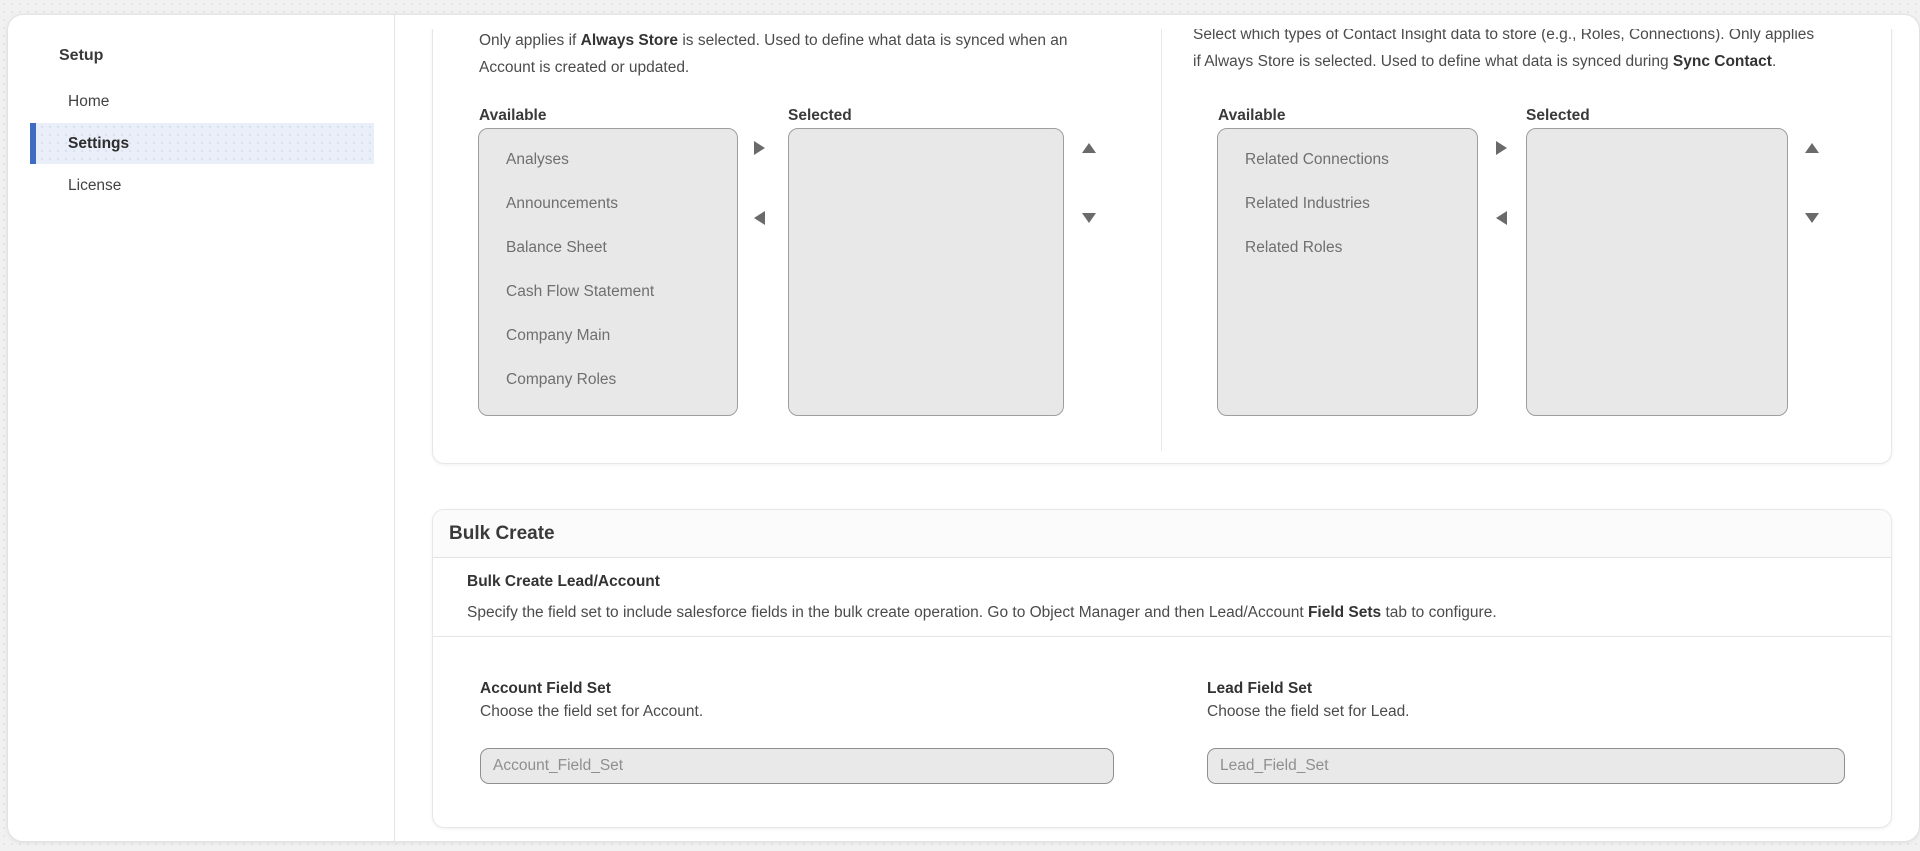  I want to click on list-item: Related Connections, so click(1347, 160).